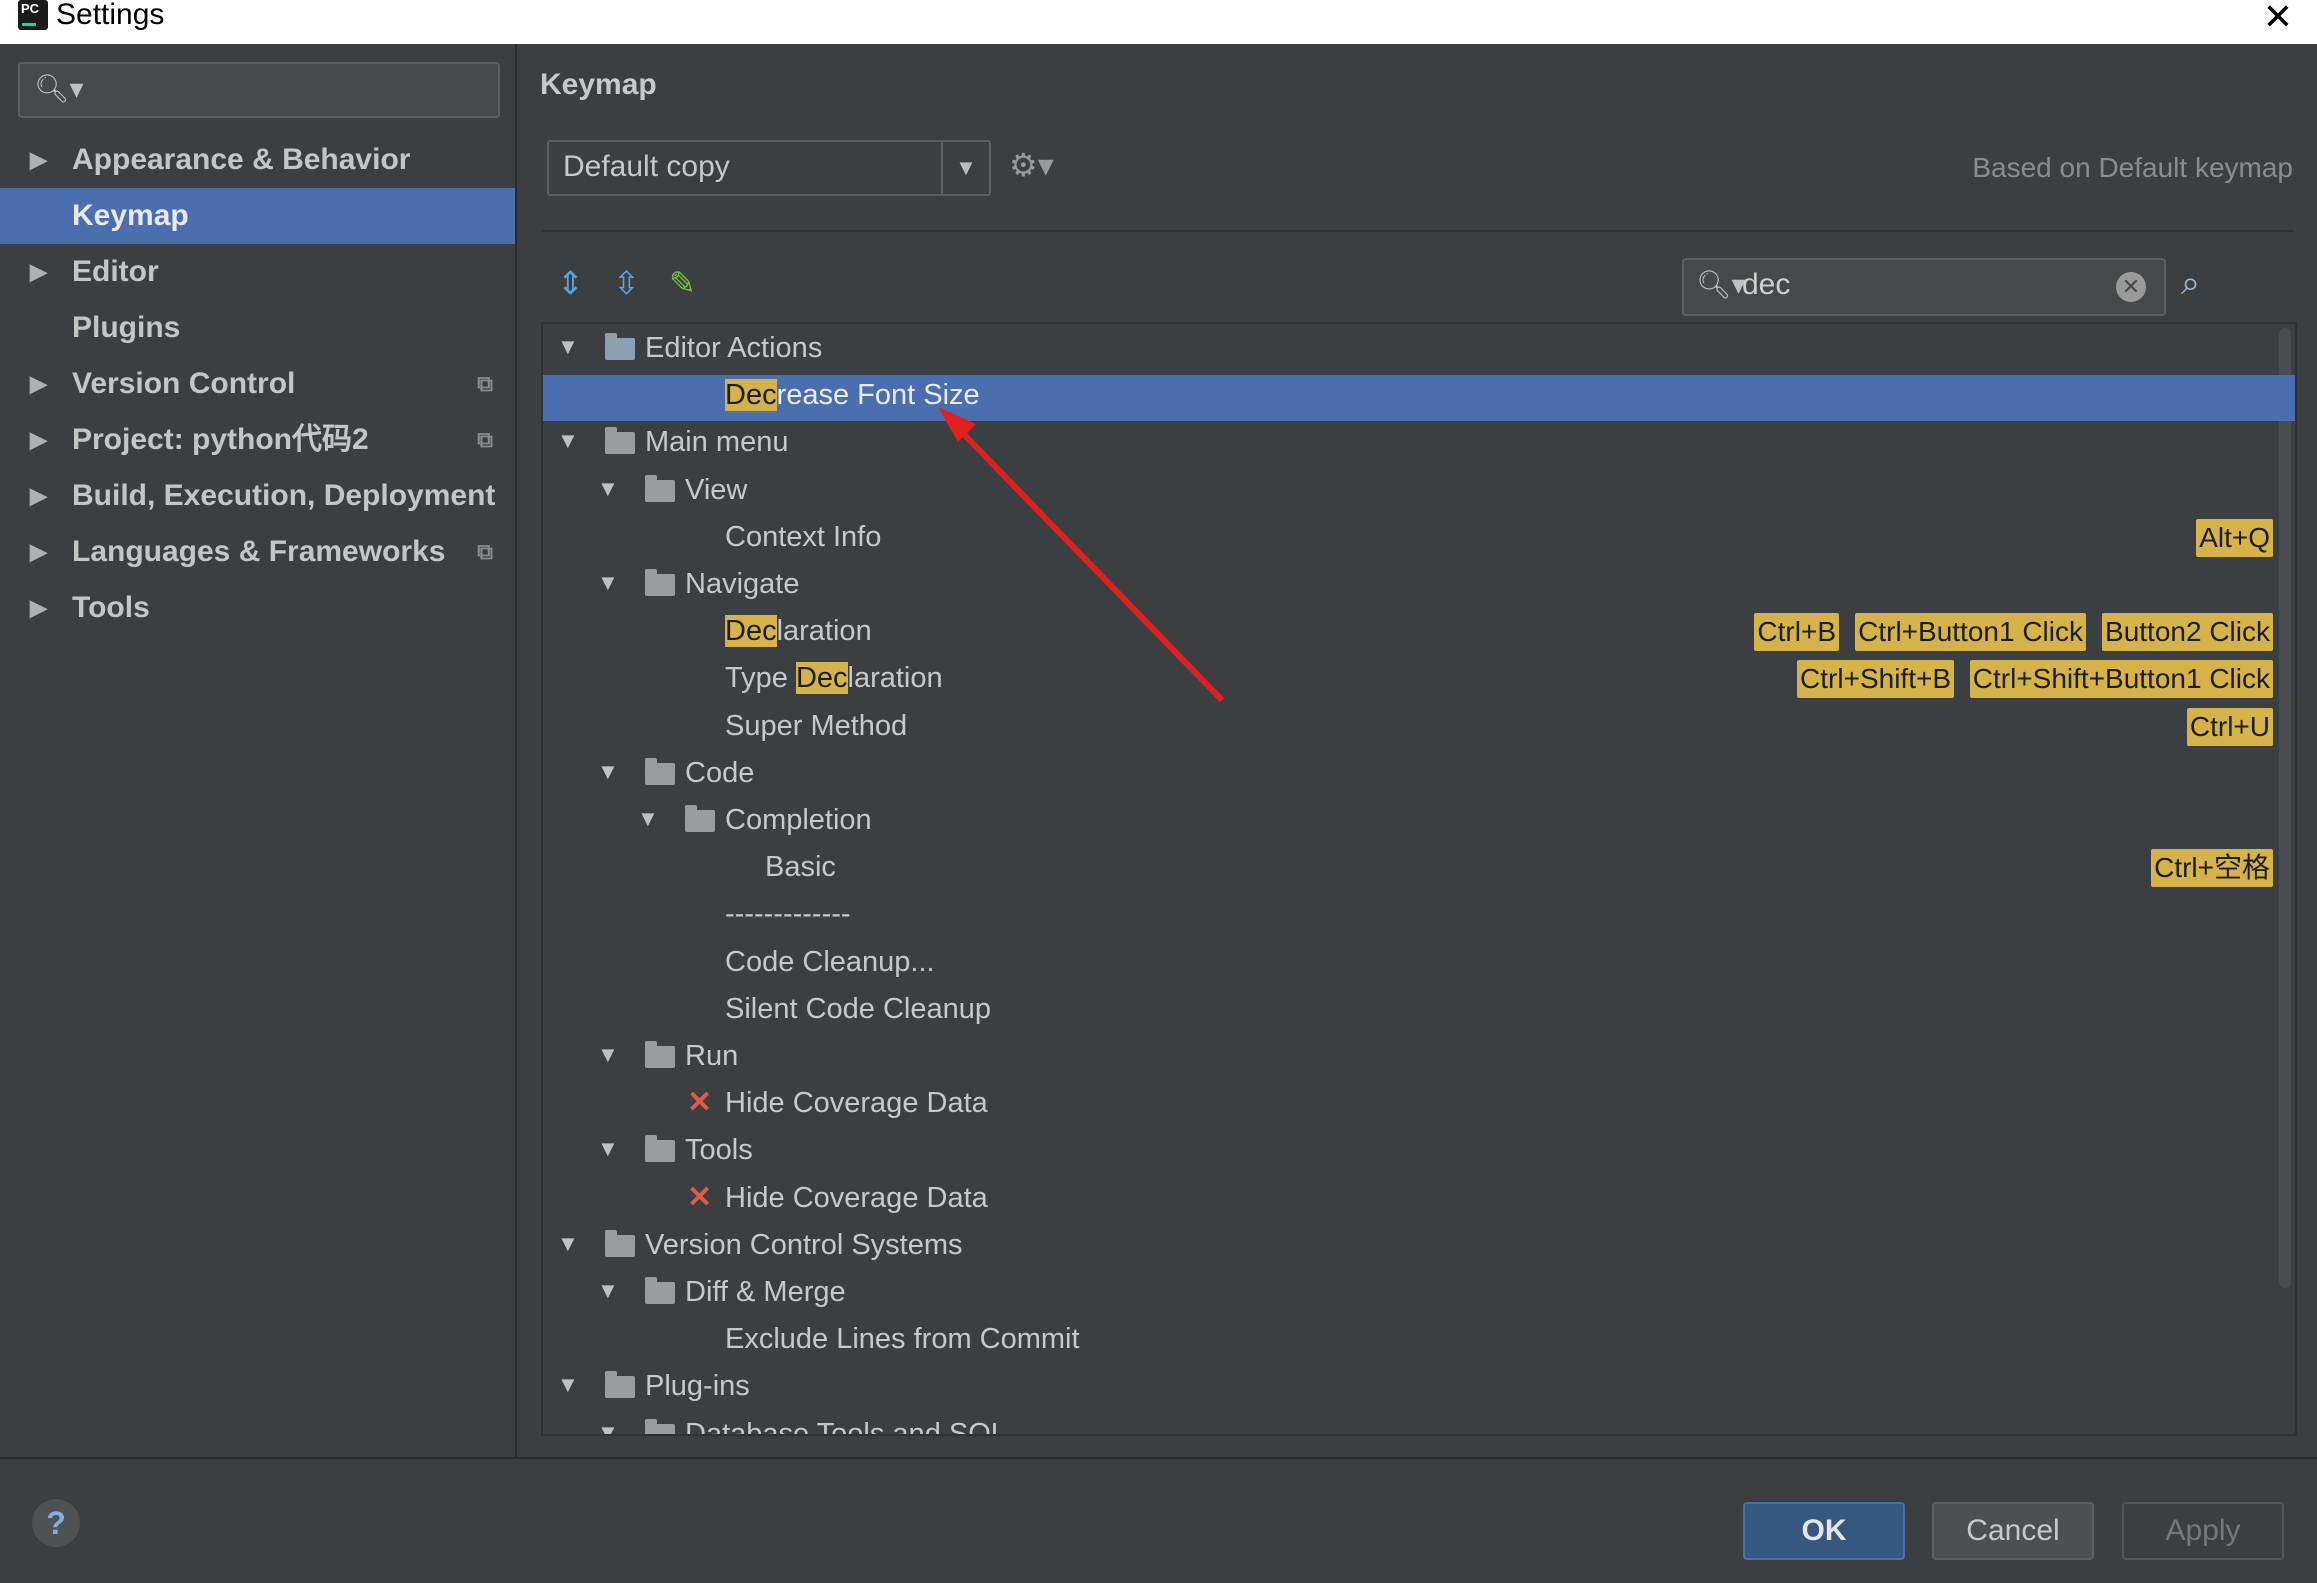 The height and width of the screenshot is (1583, 2317). What do you see at coordinates (1419, 1153) in the screenshot?
I see `tree-row: ▼ Tools` at bounding box center [1419, 1153].